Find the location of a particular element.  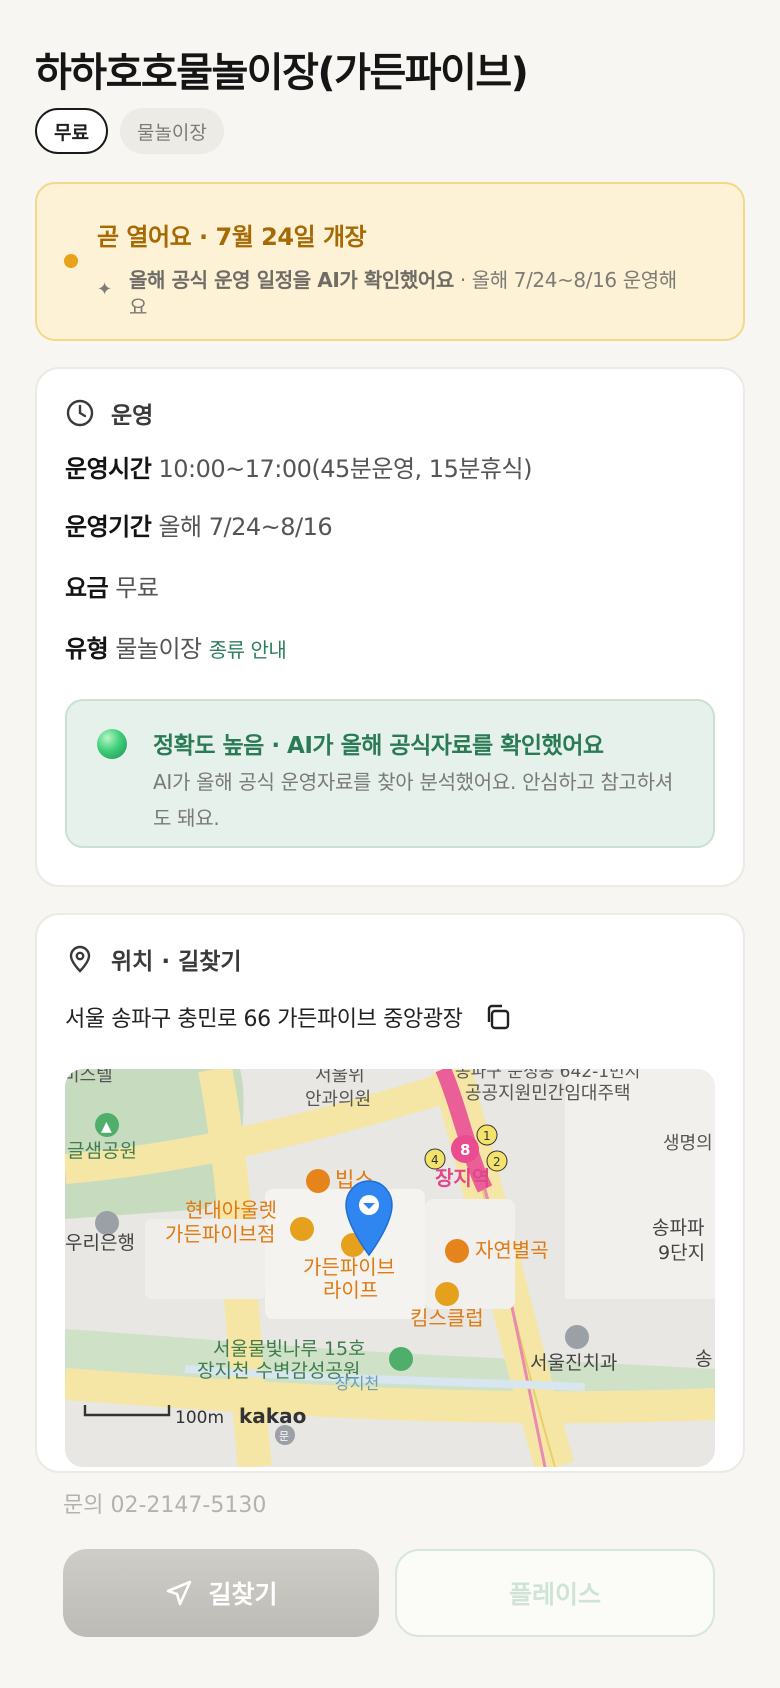

info-row-period: 운영기간 올해 7/24~8/16 is located at coordinates (390, 524).